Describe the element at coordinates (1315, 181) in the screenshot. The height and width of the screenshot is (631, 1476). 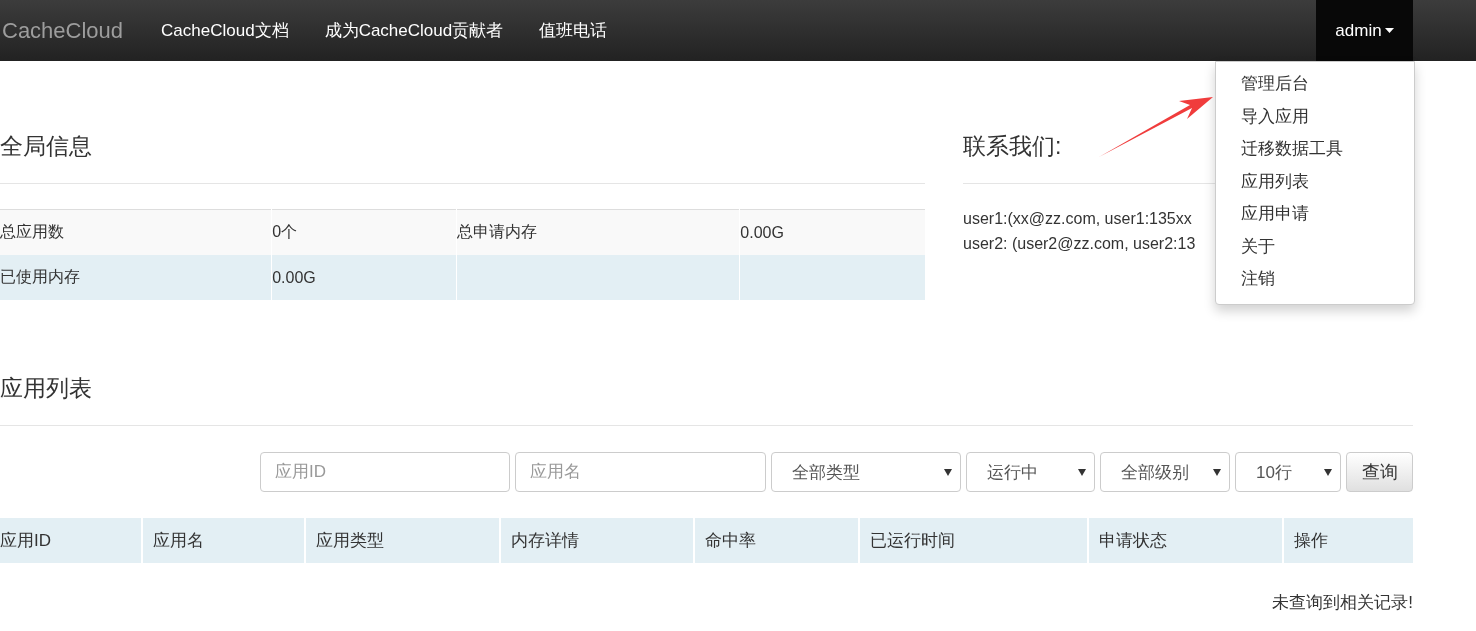
I see `menu-item: 应用列表` at that location.